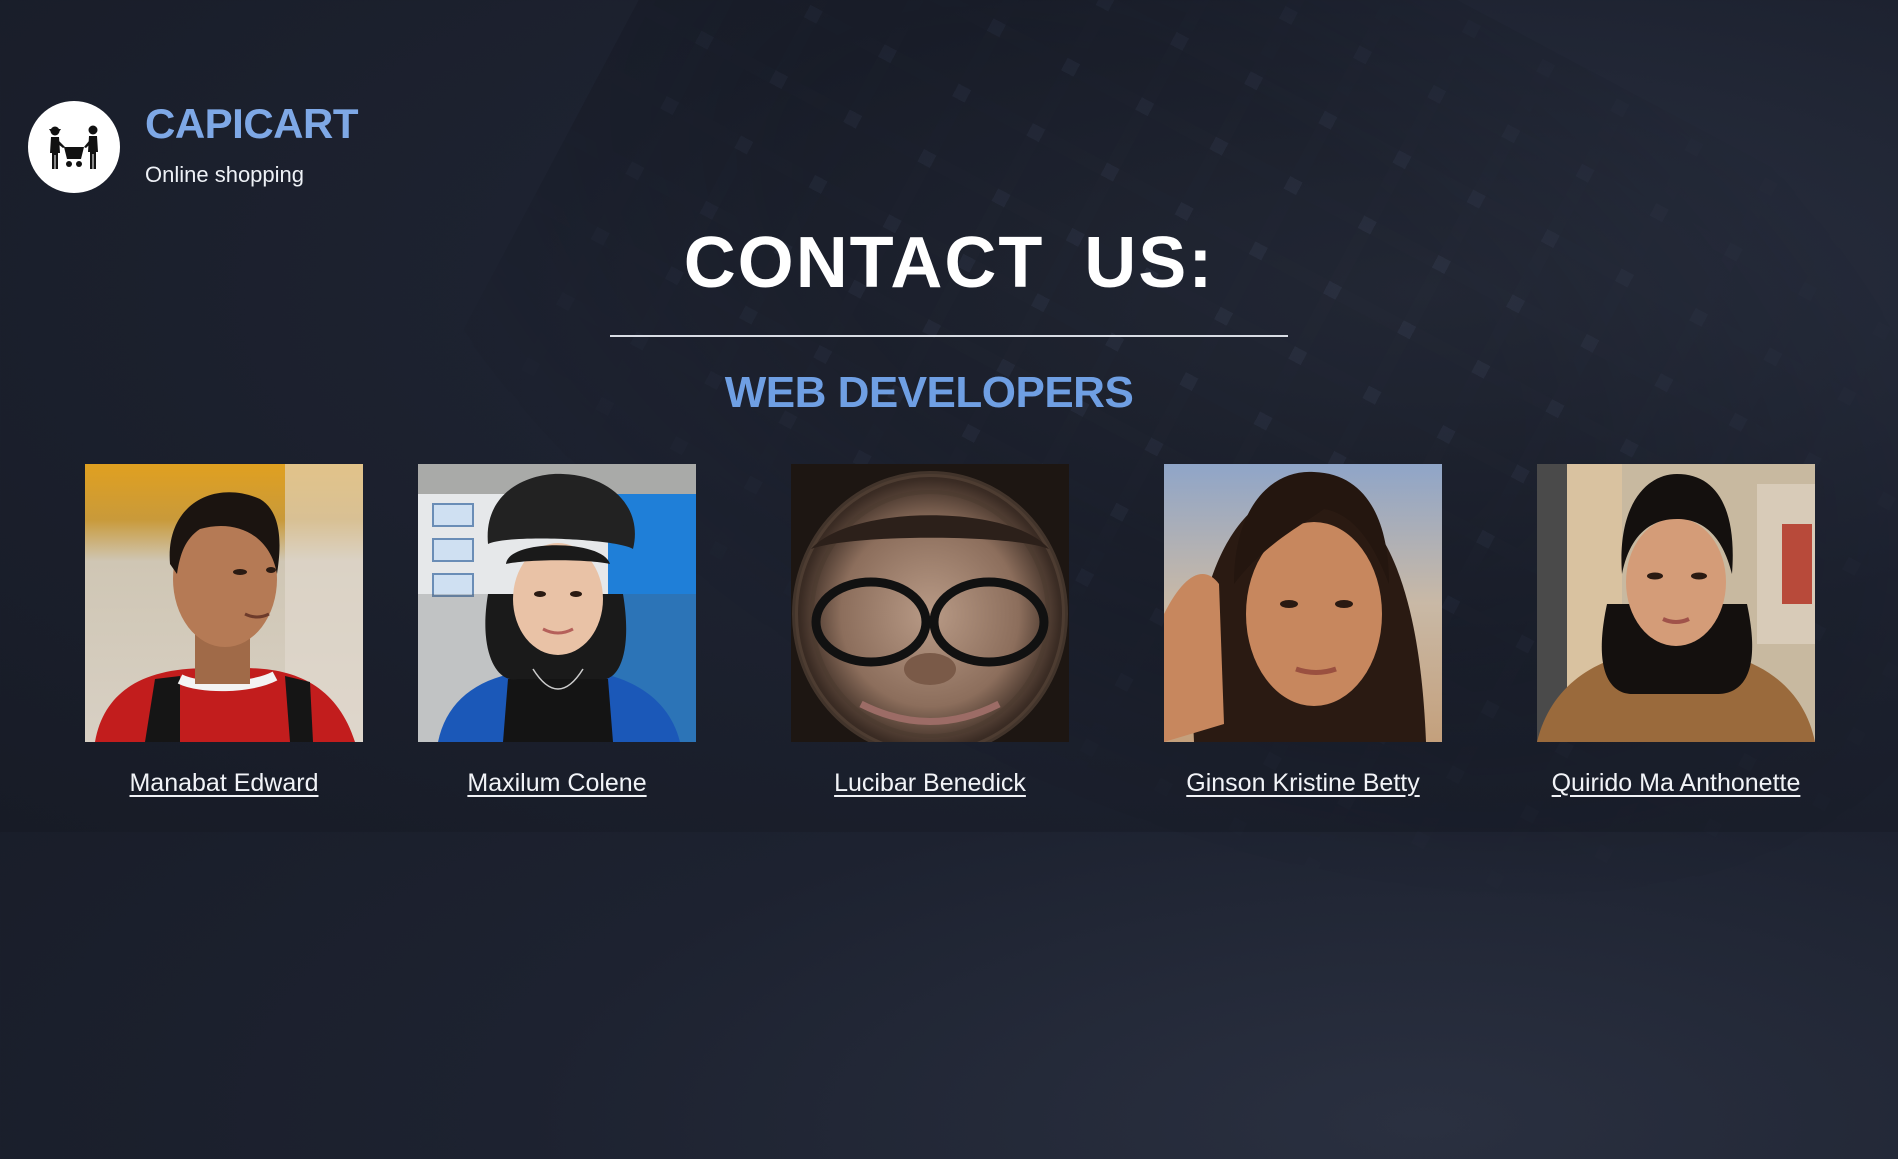 The height and width of the screenshot is (1159, 1898). What do you see at coordinates (1676, 783) in the screenshot?
I see `developer-name: Quirido Ma Anthonette` at bounding box center [1676, 783].